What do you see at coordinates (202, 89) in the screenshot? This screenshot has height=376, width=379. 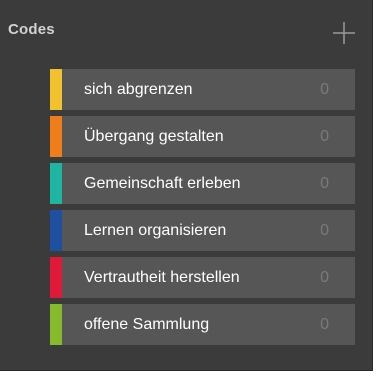 I see `code-item: sich abgrenzen 0` at bounding box center [202, 89].